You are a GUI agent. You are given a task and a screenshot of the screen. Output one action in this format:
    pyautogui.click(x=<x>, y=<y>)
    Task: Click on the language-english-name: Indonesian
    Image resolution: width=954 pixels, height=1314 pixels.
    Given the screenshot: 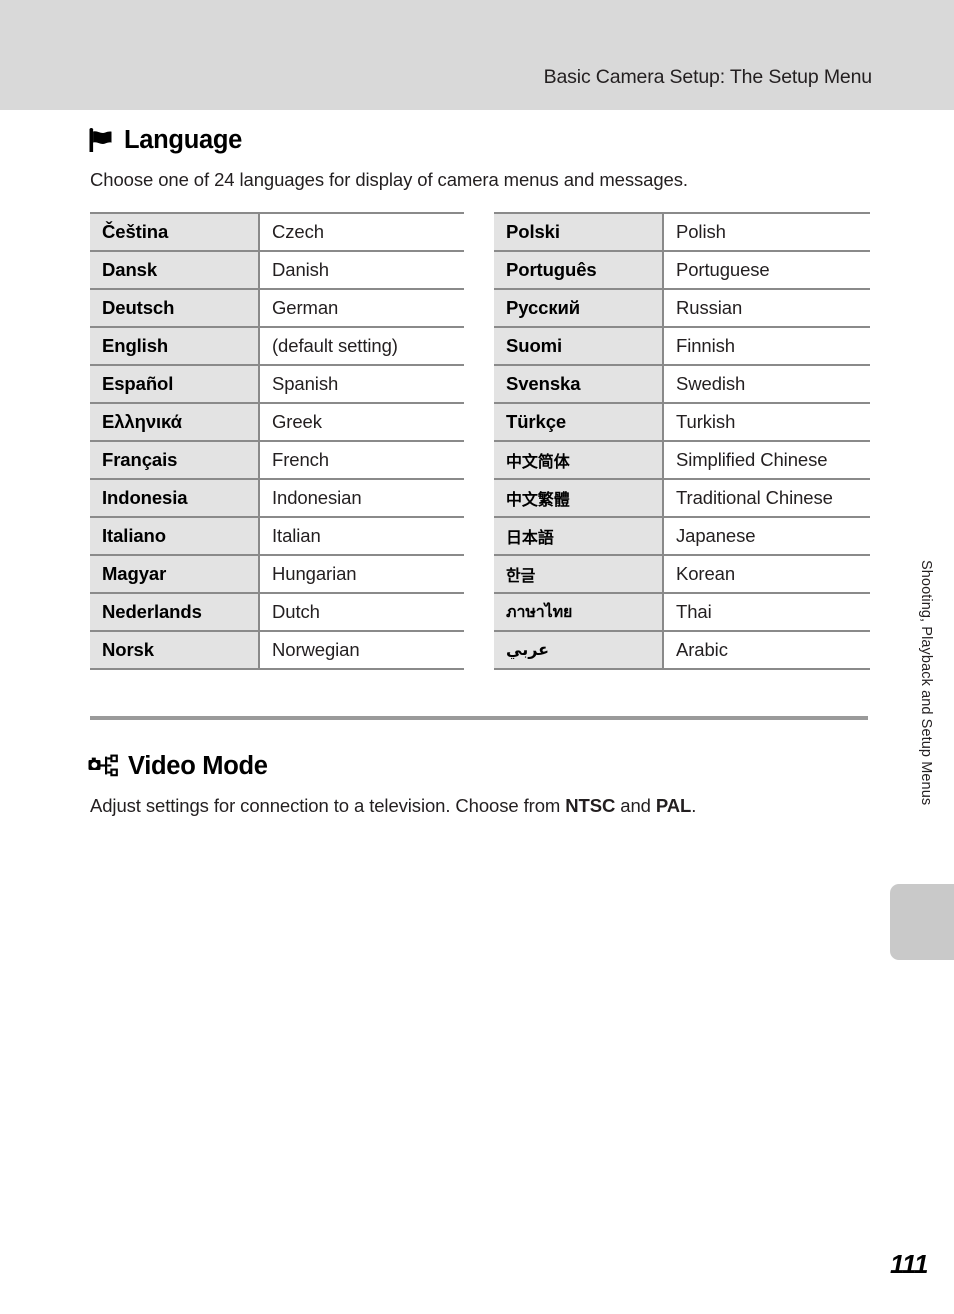 What is the action you would take?
    pyautogui.click(x=361, y=497)
    